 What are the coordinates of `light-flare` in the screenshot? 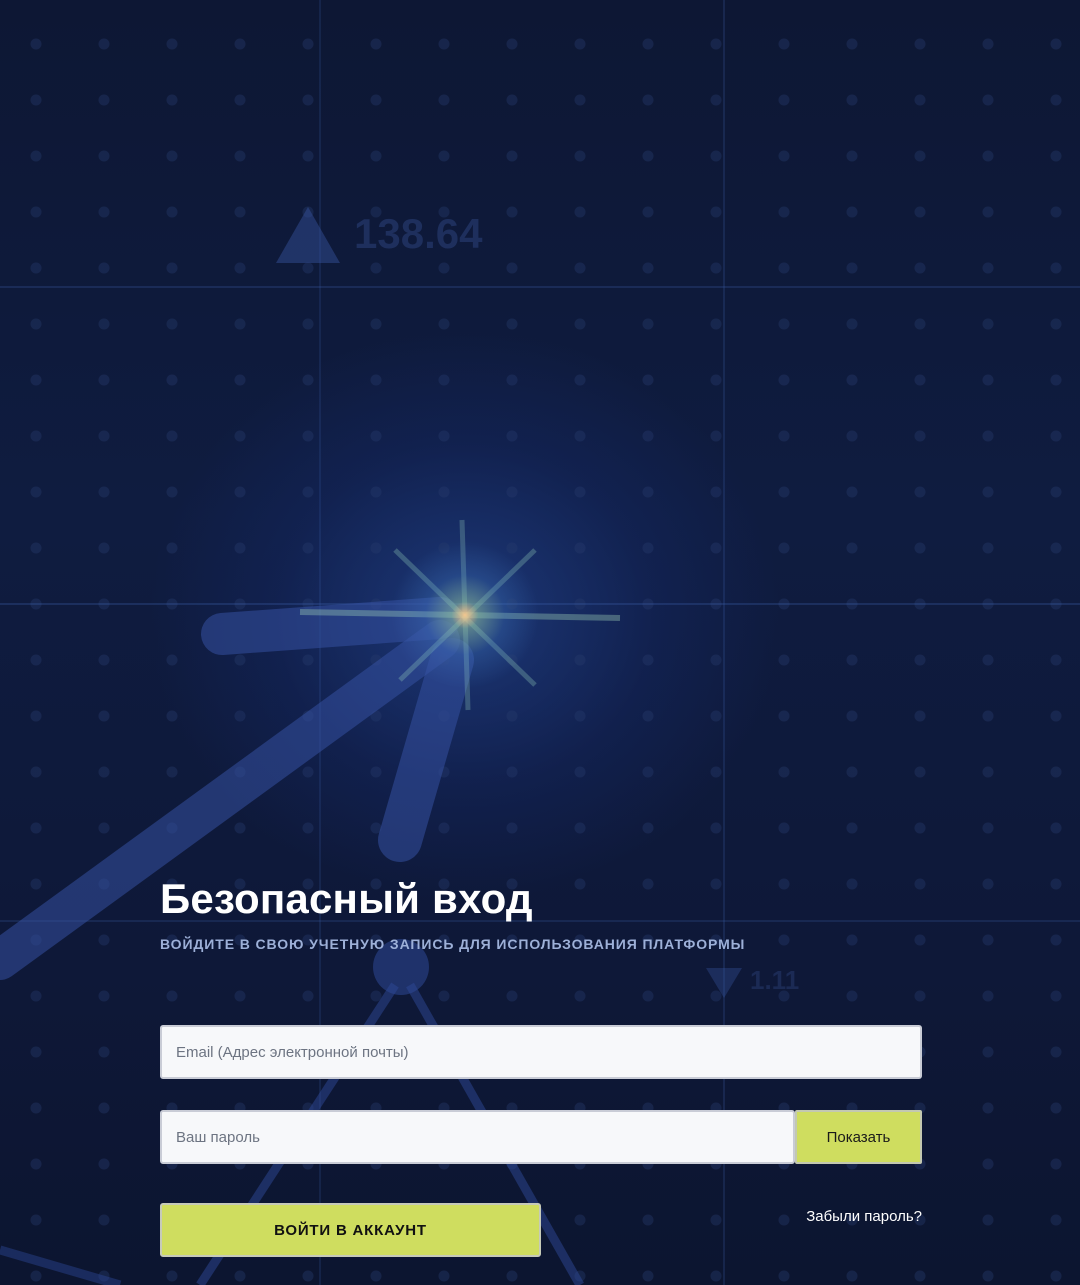 It's located at (465, 615).